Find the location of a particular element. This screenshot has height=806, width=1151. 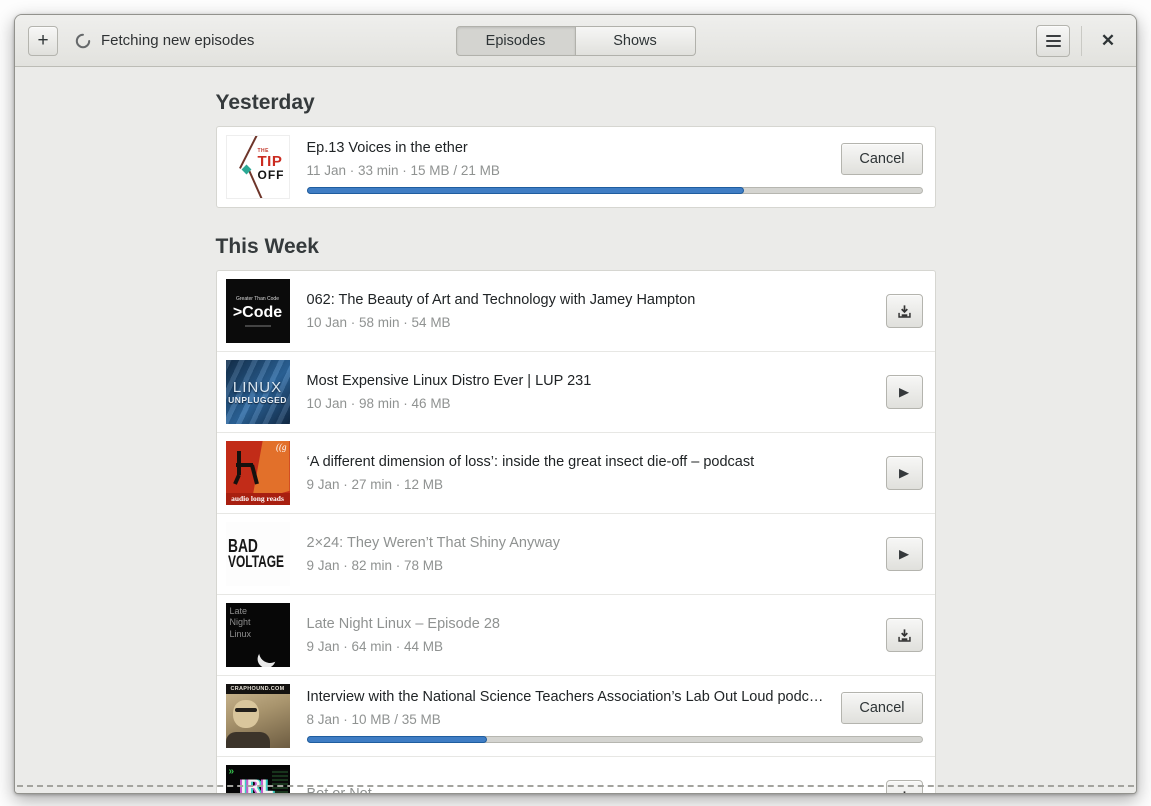

episode-row-irl: » IRL Bot or Not is located at coordinates (575, 774).